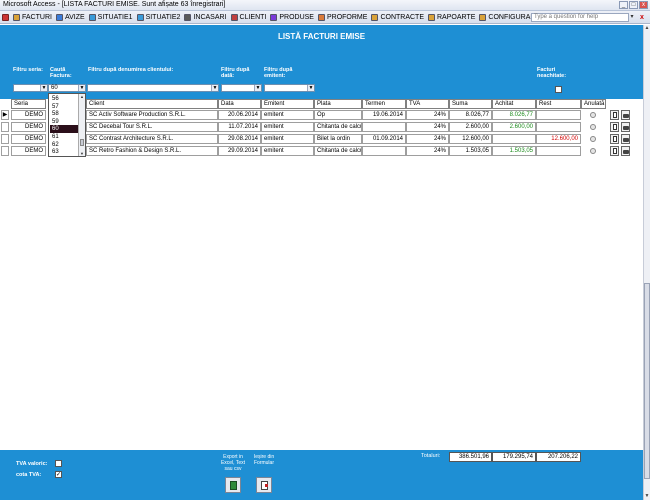 Image resolution: width=650 pixels, height=500 pixels. I want to click on column-header-data: Data, so click(239, 104).